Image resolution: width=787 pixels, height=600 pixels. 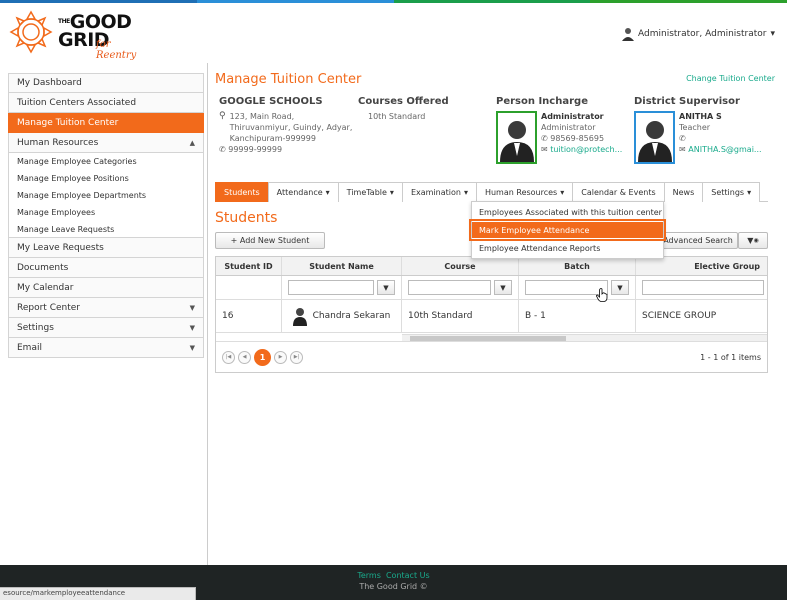 What do you see at coordinates (249, 316) in the screenshot?
I see `cell-student-id: 16` at bounding box center [249, 316].